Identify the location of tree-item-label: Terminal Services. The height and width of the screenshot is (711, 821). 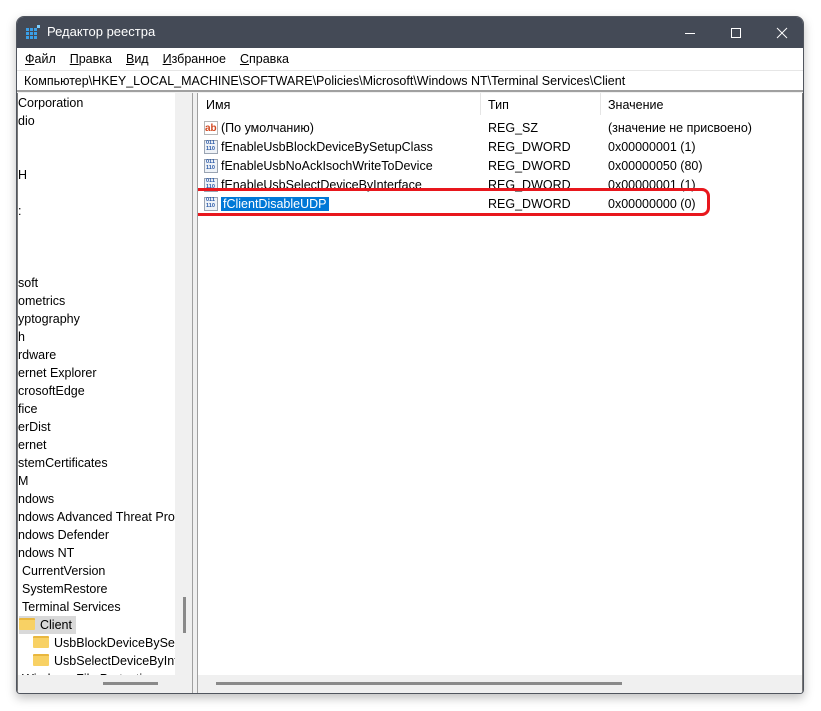
(71, 607).